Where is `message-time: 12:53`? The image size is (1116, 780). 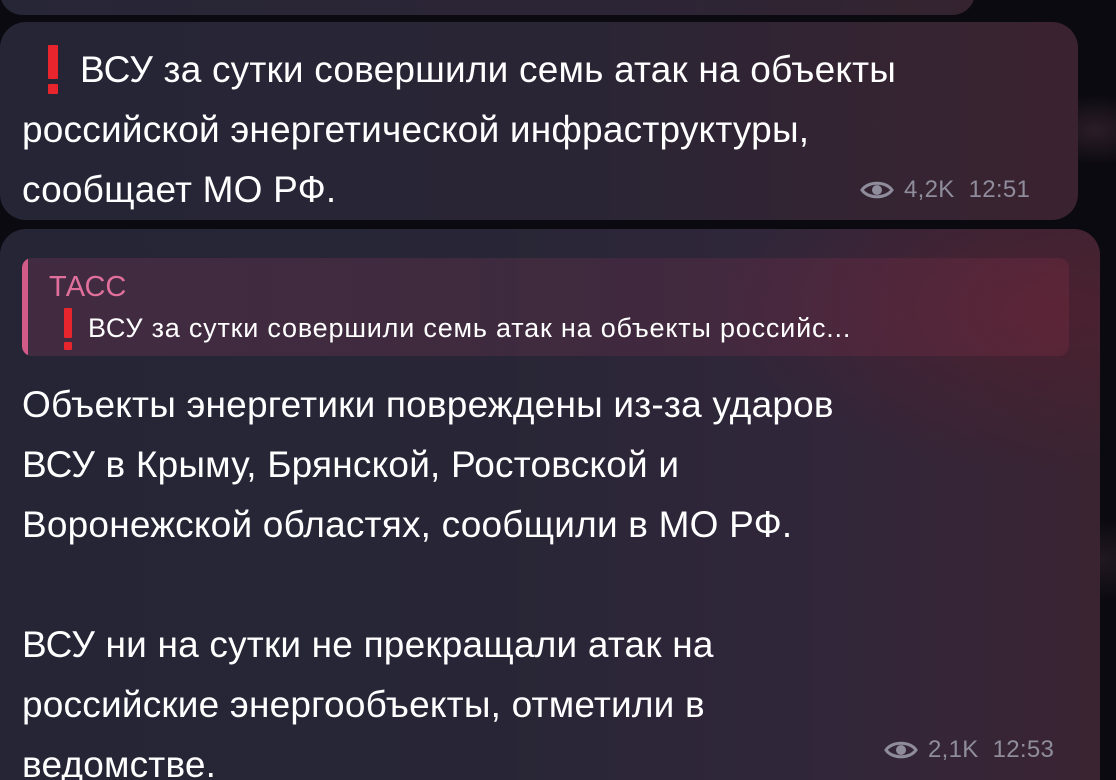
message-time: 12:53 is located at coordinates (1023, 749).